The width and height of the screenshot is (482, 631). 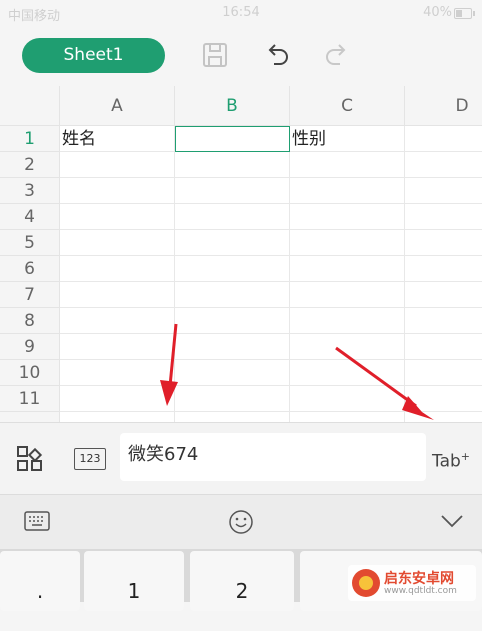 I want to click on watermark-logo-icon, so click(x=366, y=583).